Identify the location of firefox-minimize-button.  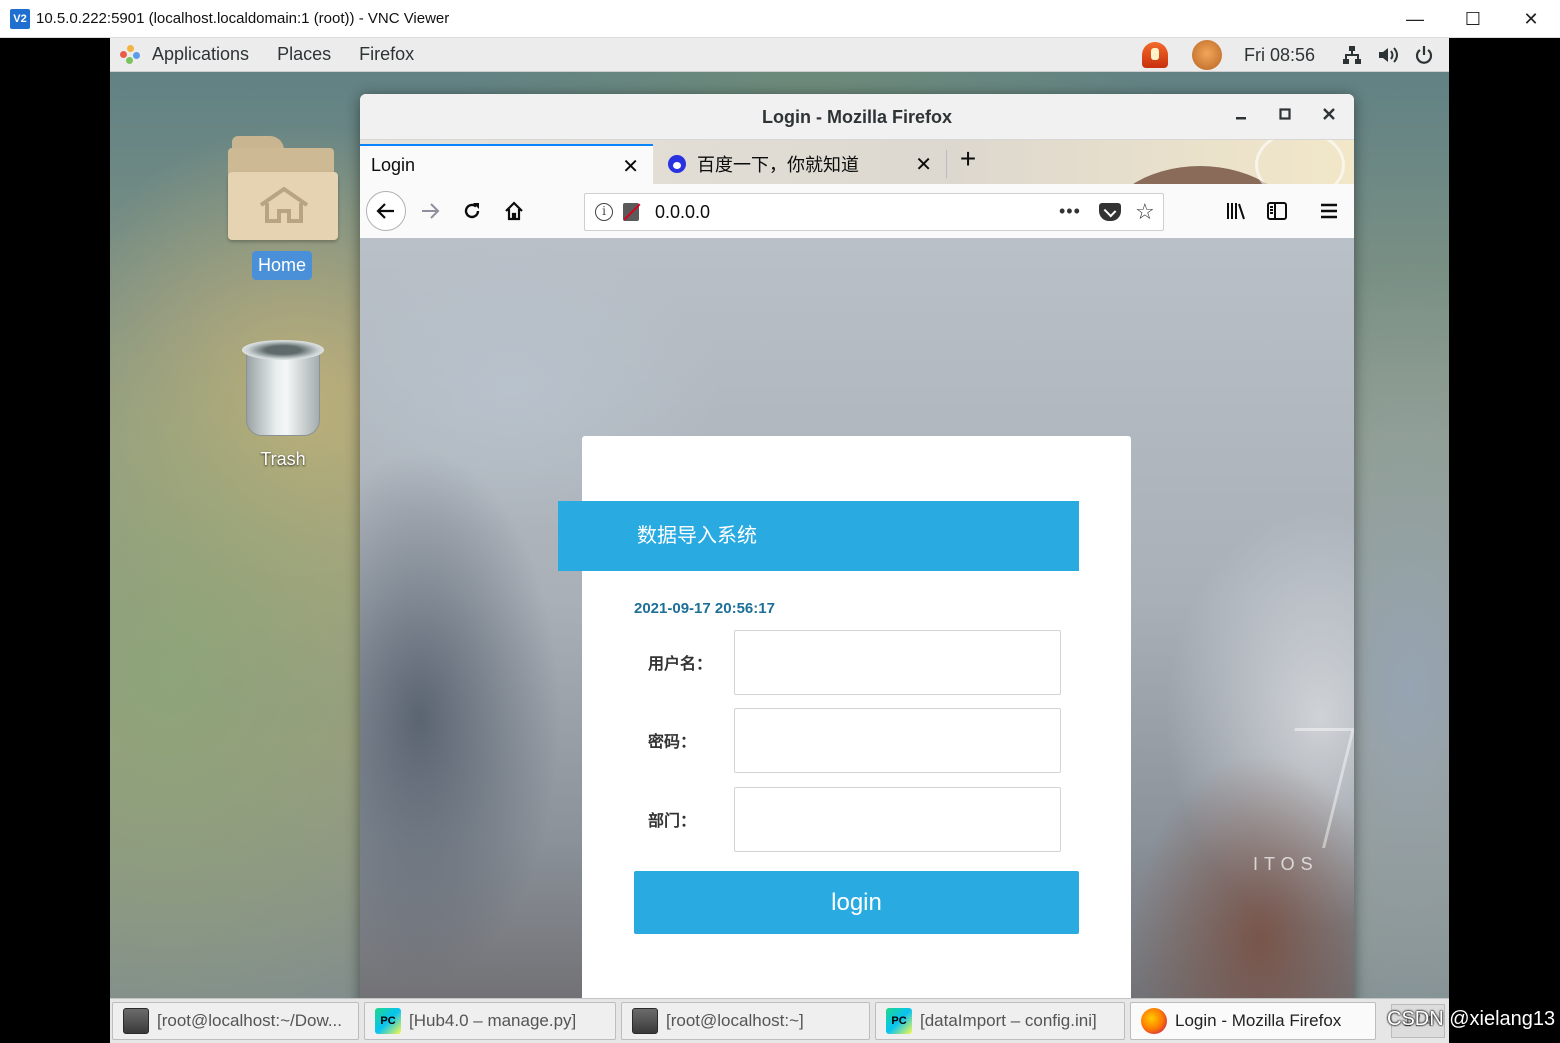
(1241, 117).